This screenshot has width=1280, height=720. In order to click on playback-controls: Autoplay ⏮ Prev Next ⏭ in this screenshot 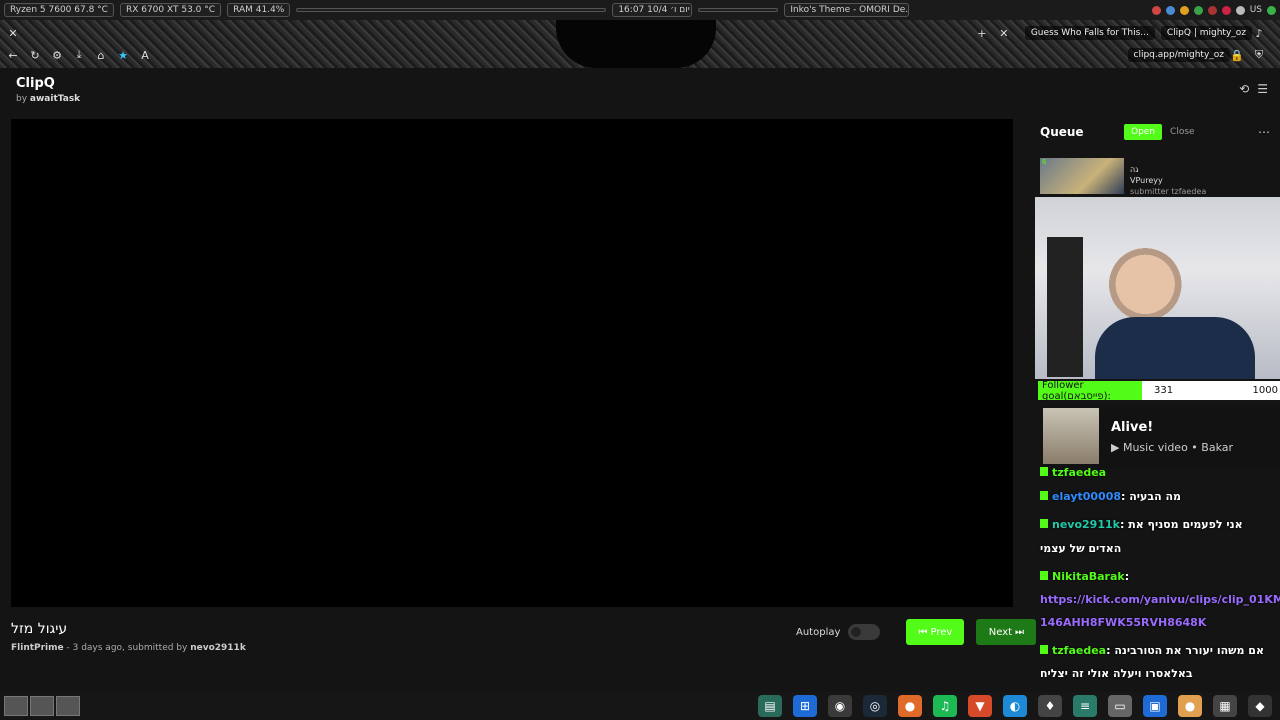, I will do `click(916, 632)`.